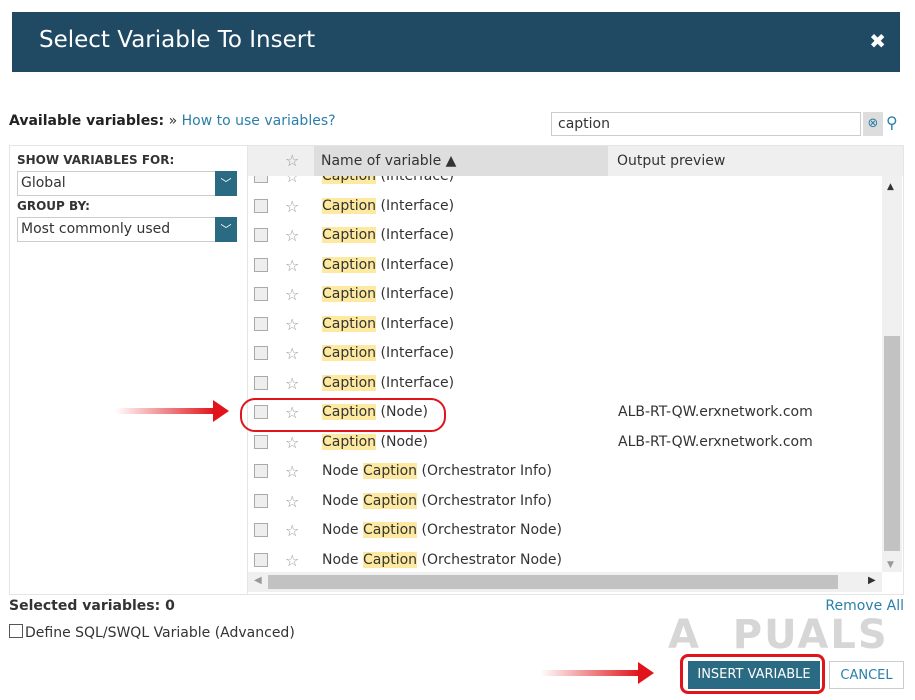 The height and width of the screenshot is (700, 915). Describe the element at coordinates (456, 42) in the screenshot. I see `dialog-header: Select Variable To Insert ✖` at that location.